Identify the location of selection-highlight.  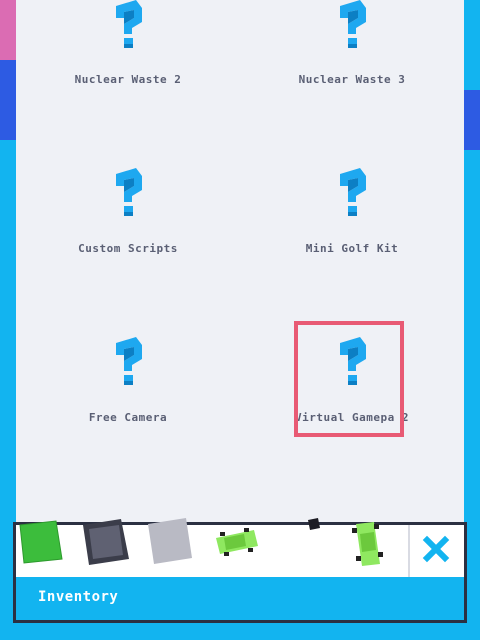
(349, 379).